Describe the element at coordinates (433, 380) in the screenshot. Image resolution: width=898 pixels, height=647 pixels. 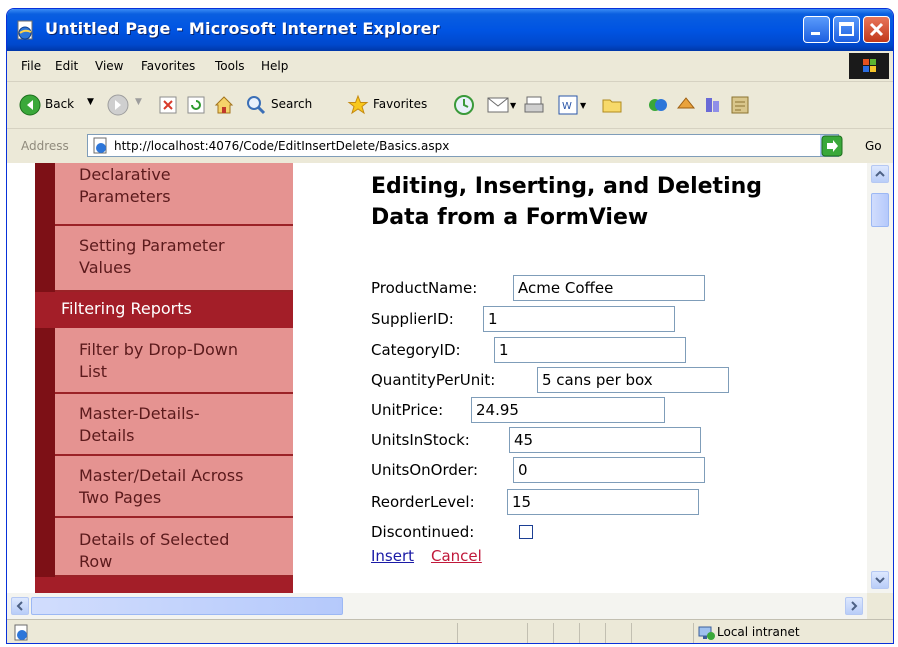
I see `field-label: QuantityPerUnit:` at that location.